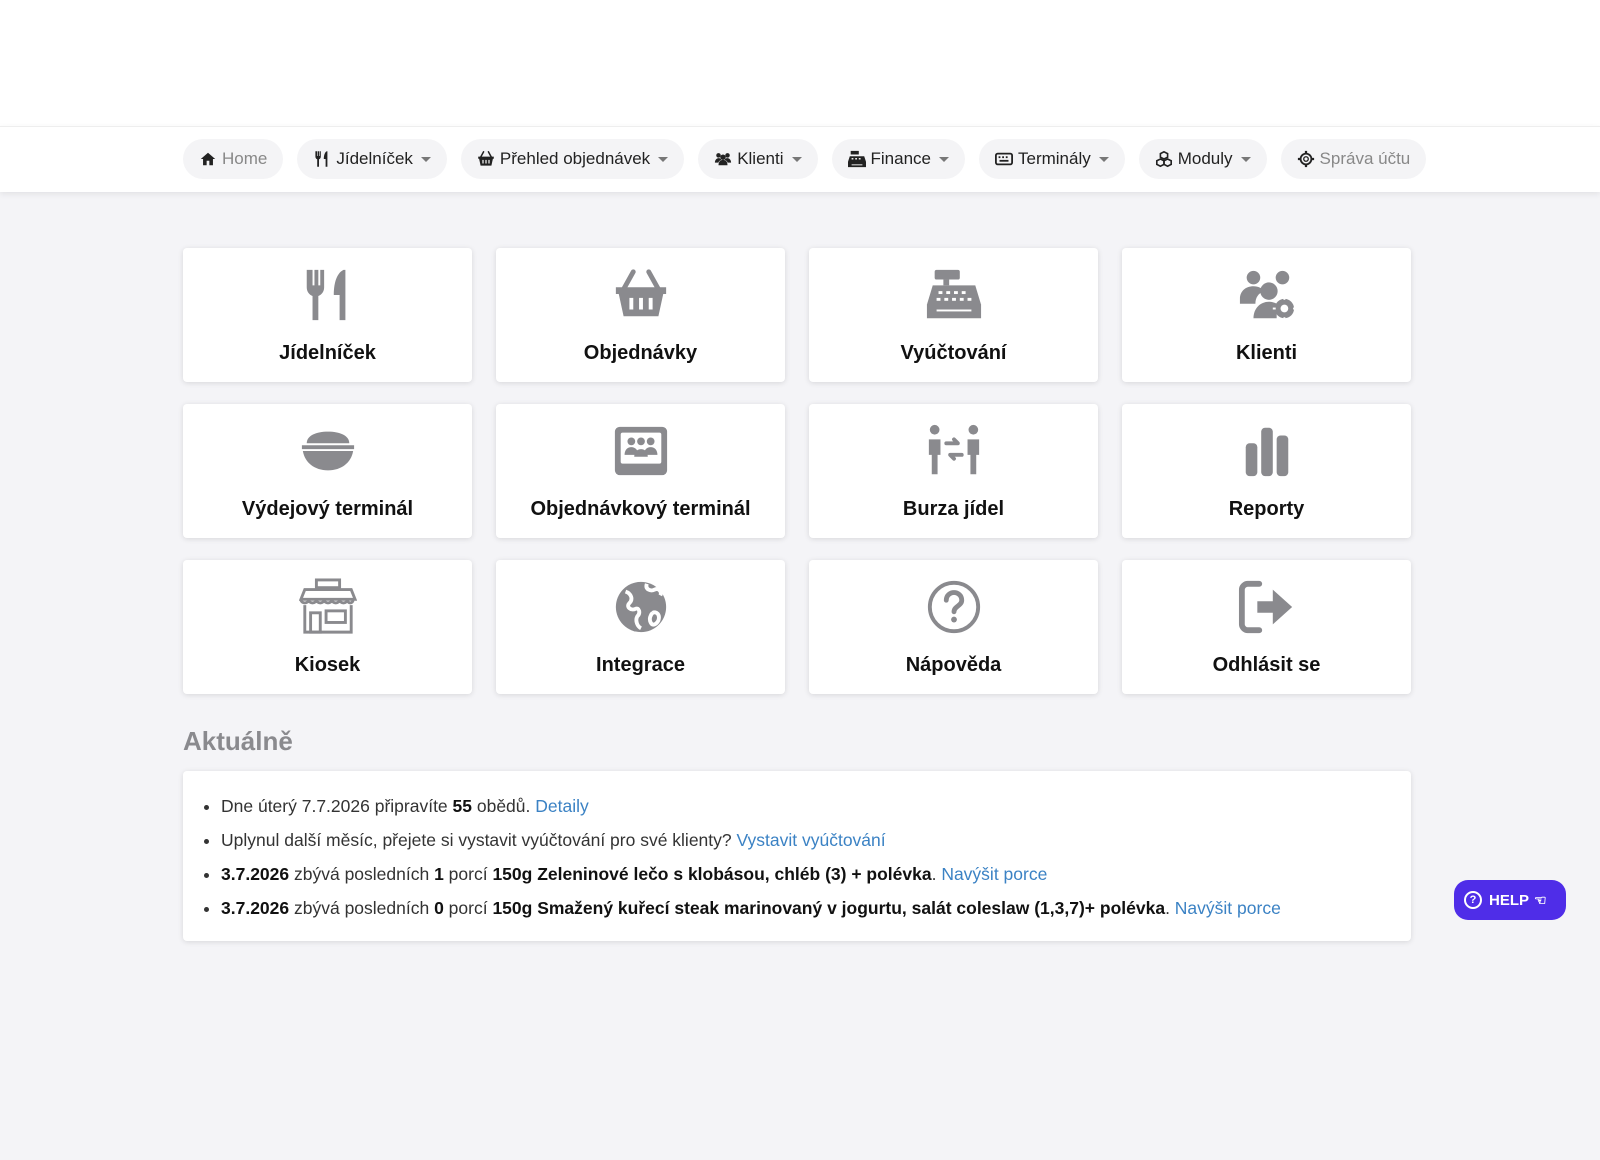 The image size is (1600, 1160). What do you see at coordinates (238, 741) in the screenshot?
I see `news-section-title: Aktuálně` at bounding box center [238, 741].